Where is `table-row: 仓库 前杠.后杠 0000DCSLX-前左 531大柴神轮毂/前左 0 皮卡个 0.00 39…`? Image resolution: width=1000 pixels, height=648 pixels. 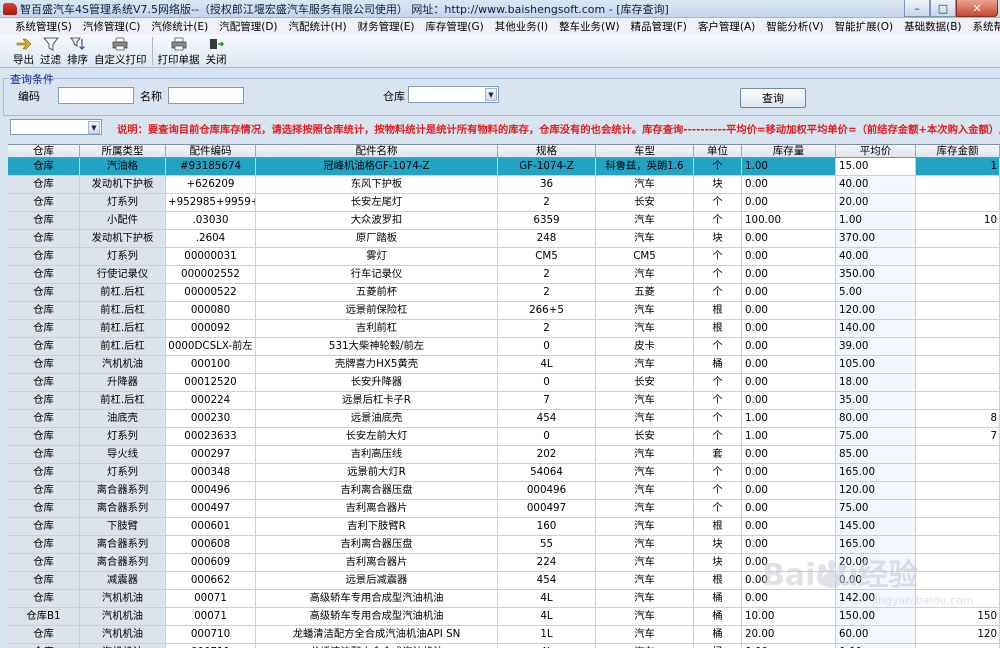 table-row: 仓库 前杠.后杠 0000DCSLX-前左 531大柴神轮毂/前左 0 皮卡个 0.00 39… is located at coordinates (504, 347).